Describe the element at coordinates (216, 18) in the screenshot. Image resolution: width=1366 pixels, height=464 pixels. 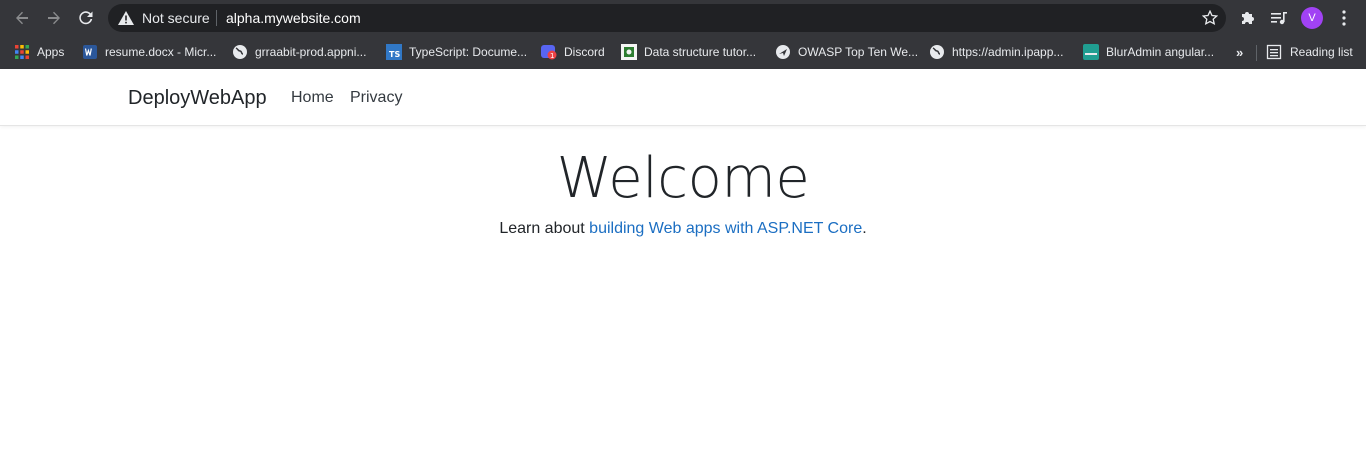
I see `address-divider` at that location.